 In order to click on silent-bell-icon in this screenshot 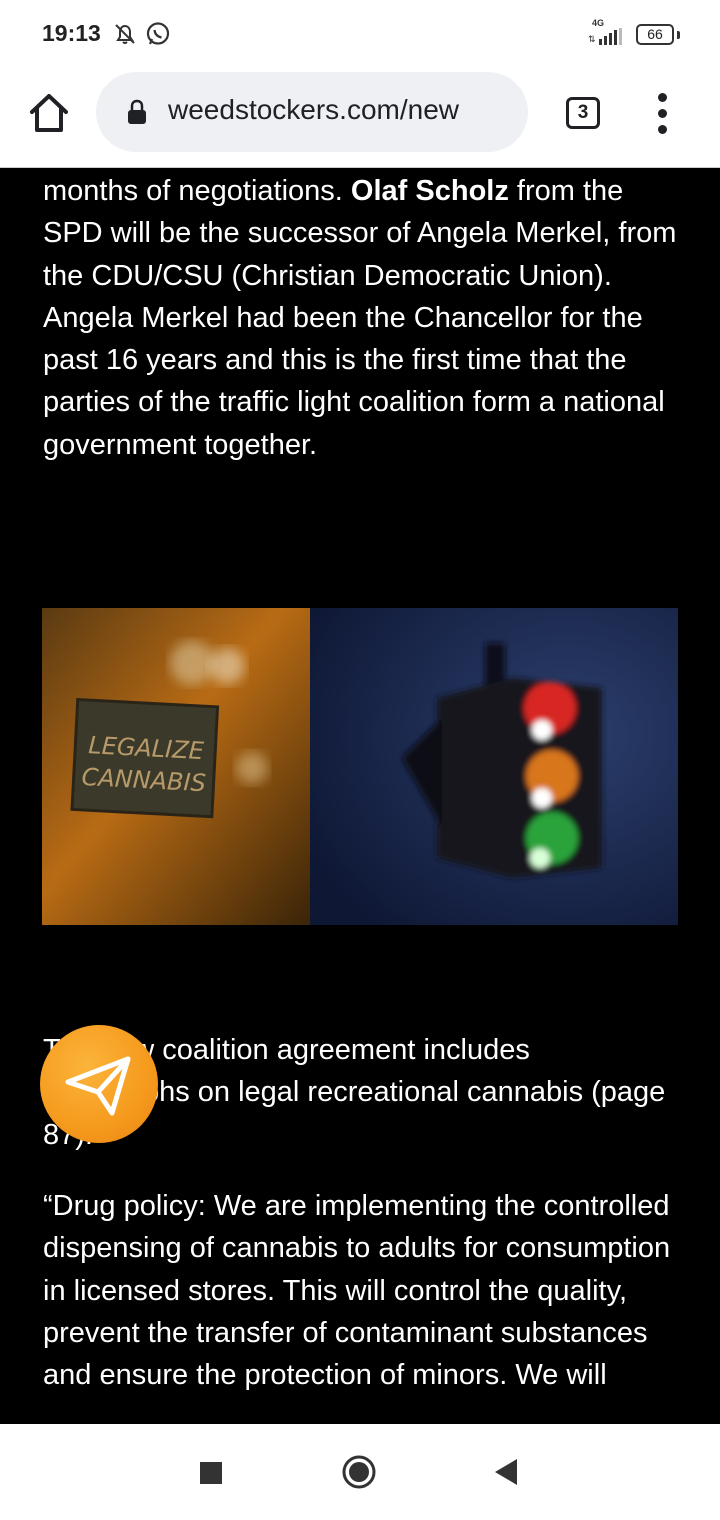, I will do `click(125, 34)`.